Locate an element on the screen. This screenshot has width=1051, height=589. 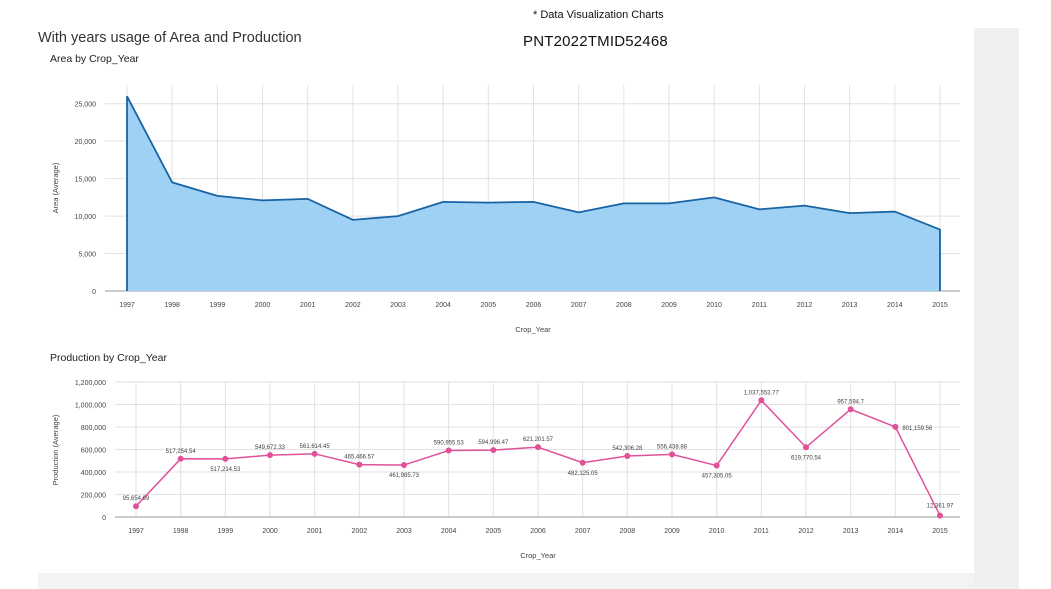
x-tick-label: 2002 is located at coordinates (360, 531).